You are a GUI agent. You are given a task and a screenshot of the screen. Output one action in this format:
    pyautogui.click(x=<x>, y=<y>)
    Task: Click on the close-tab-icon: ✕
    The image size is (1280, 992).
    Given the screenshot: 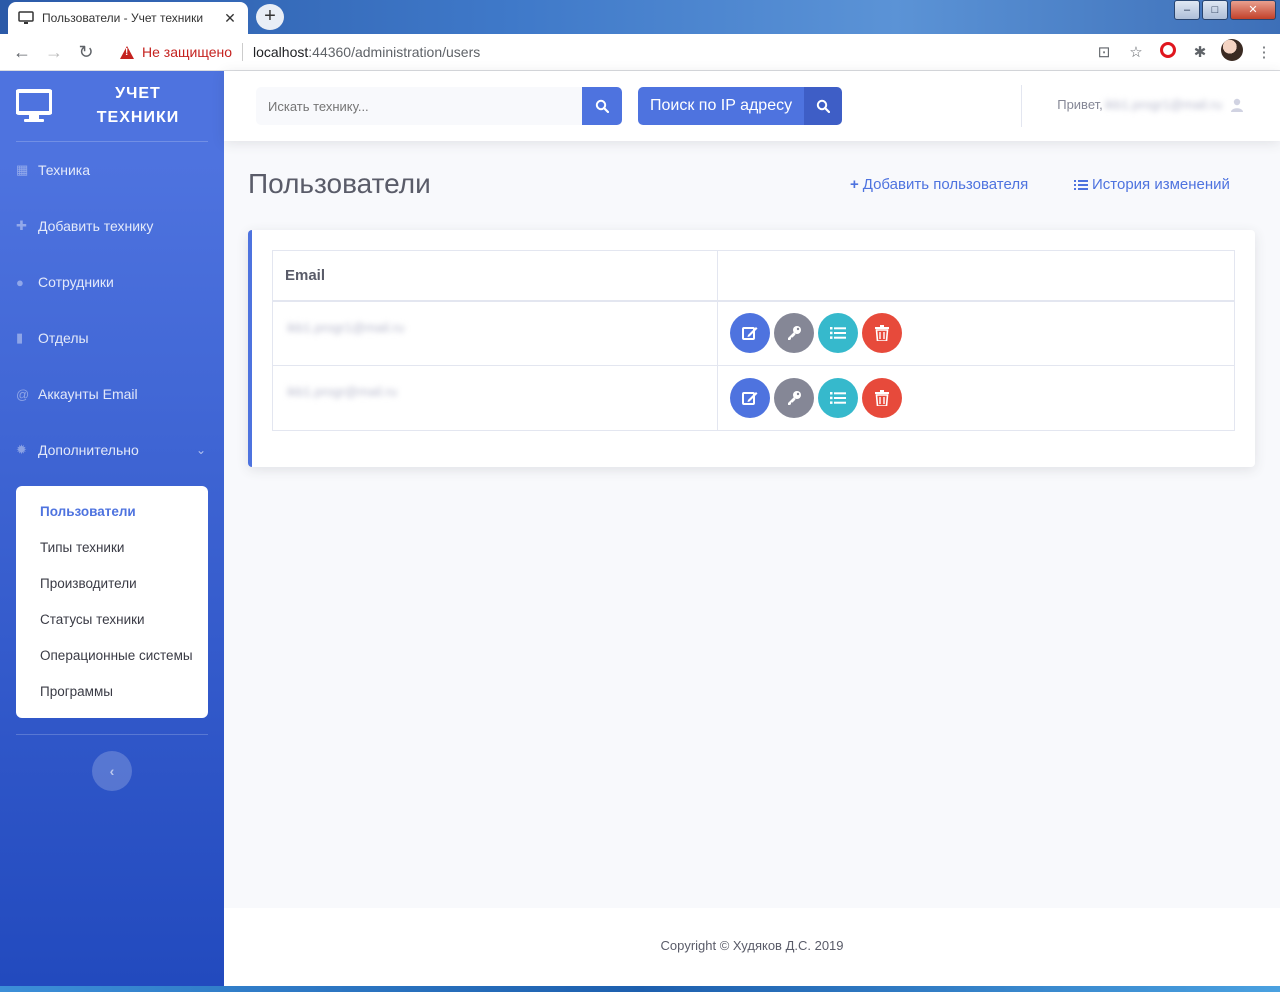 What is the action you would take?
    pyautogui.click(x=230, y=18)
    